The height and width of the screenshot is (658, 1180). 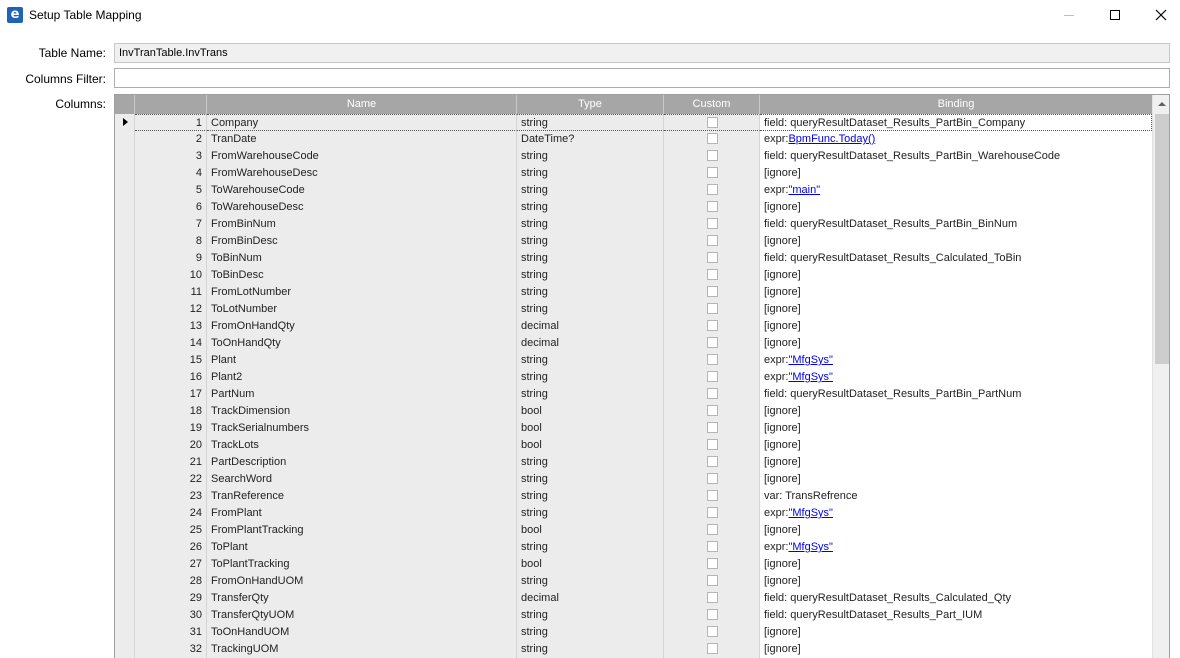 I want to click on table-row: 18 TrackDimension bool [ignore], so click(x=633, y=411).